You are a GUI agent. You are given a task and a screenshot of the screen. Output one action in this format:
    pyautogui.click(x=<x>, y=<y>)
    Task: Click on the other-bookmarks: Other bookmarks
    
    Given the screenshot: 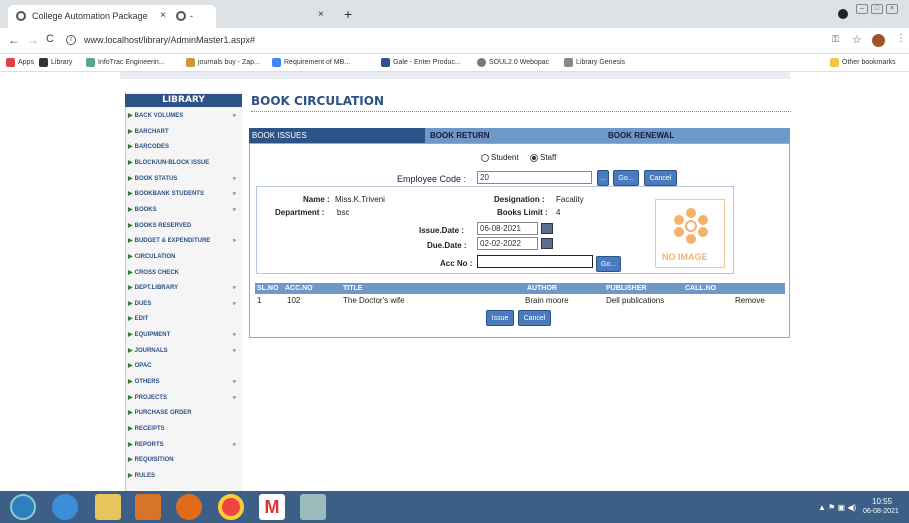 What is the action you would take?
    pyautogui.click(x=863, y=62)
    